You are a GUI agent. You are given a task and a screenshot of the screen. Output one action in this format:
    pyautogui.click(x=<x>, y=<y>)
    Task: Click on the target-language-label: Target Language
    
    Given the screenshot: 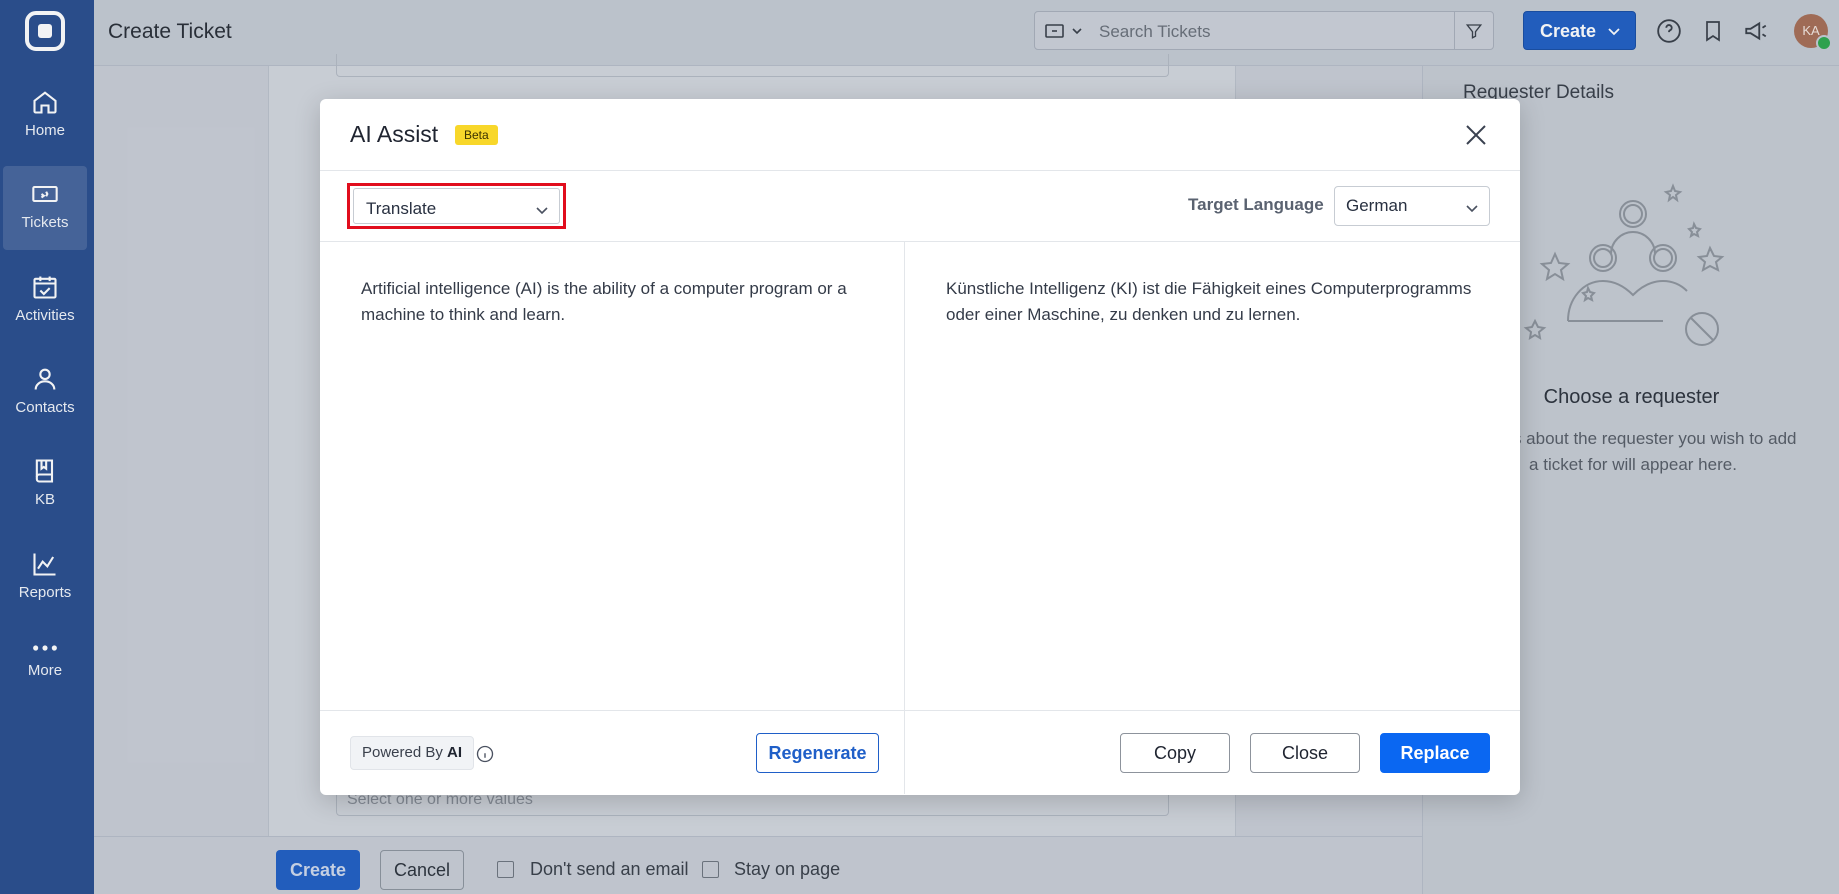 What is the action you would take?
    pyautogui.click(x=1256, y=204)
    